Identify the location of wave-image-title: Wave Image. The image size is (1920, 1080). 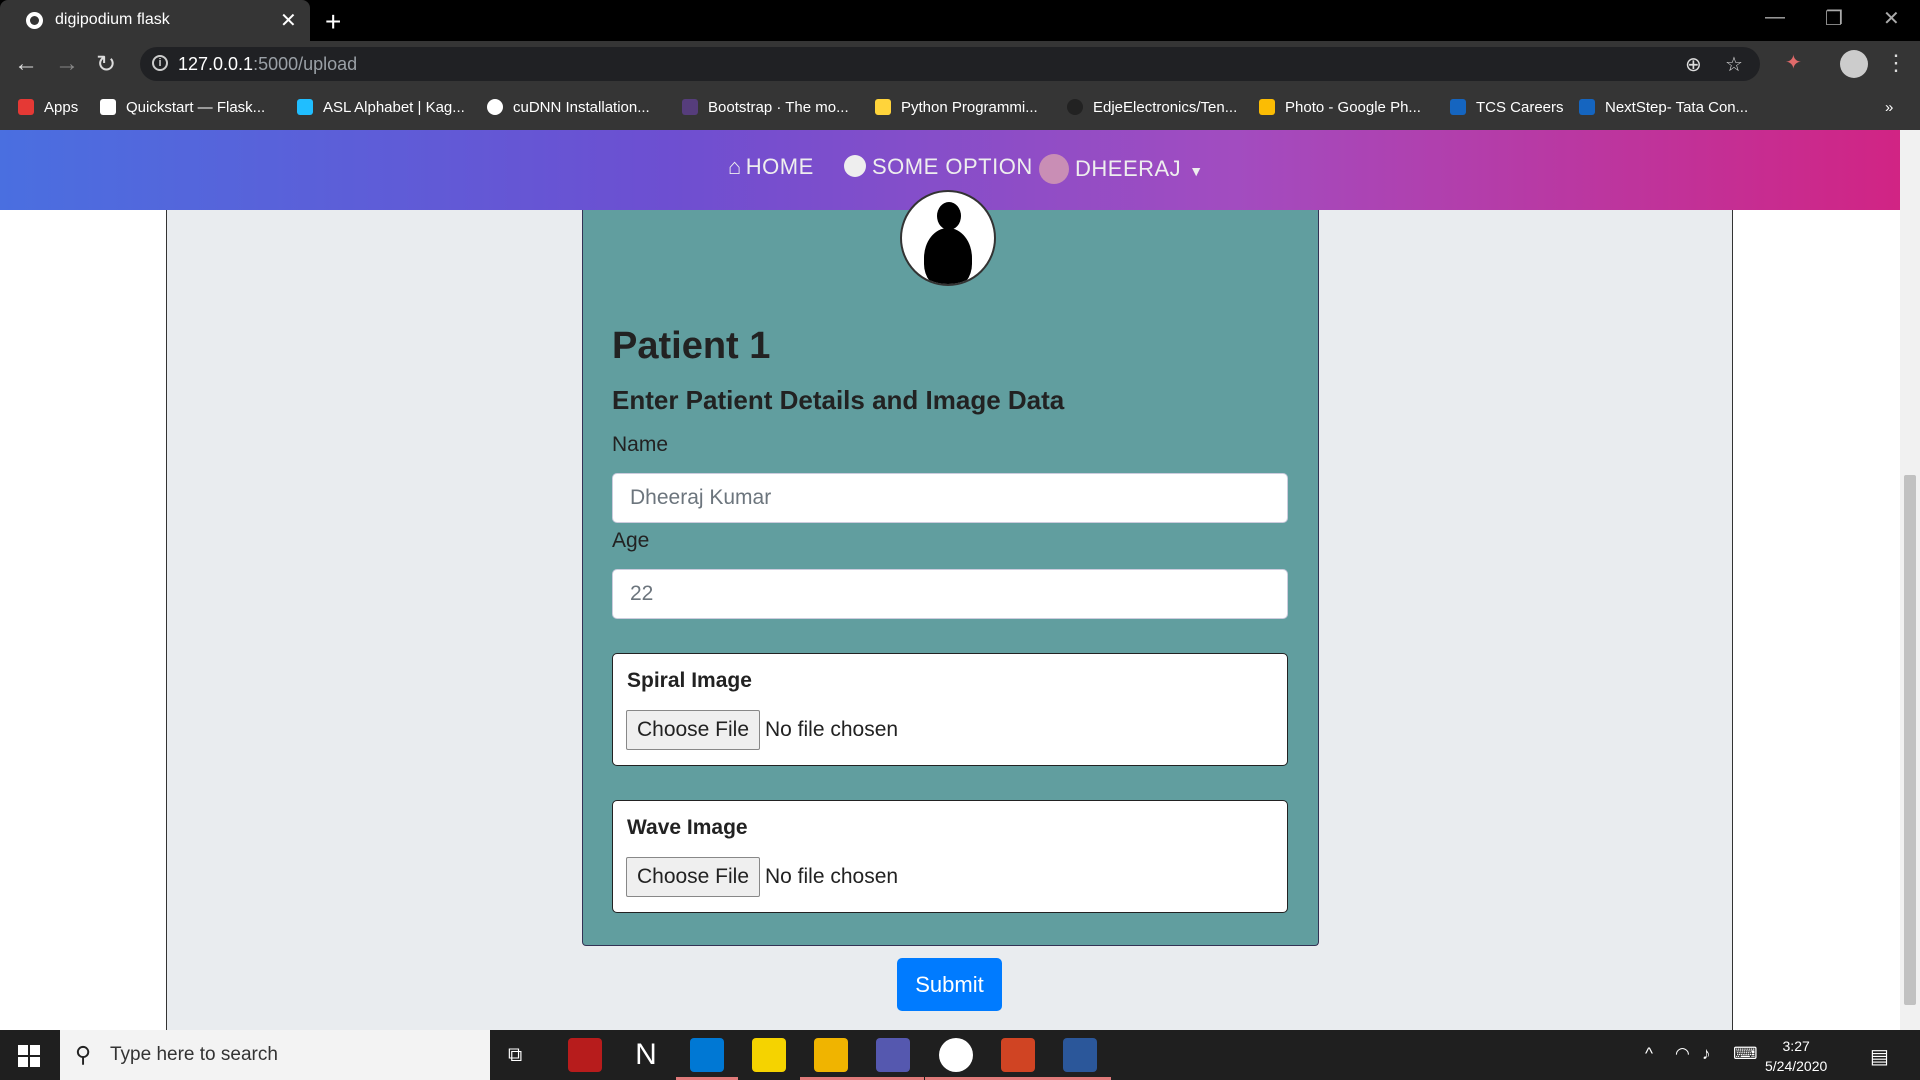
(687, 827).